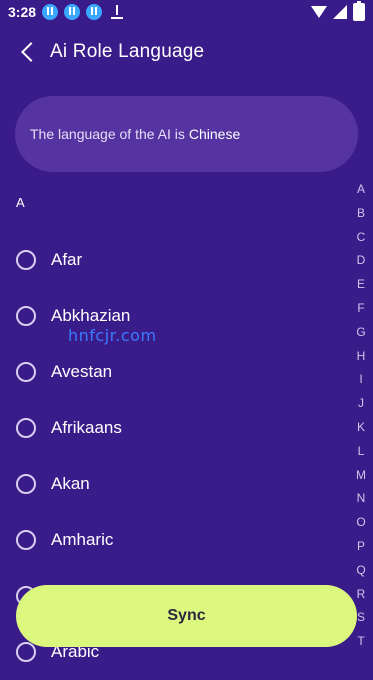 The width and height of the screenshot is (373, 680). Describe the element at coordinates (82, 371) in the screenshot. I see `language-label: Avestan` at that location.